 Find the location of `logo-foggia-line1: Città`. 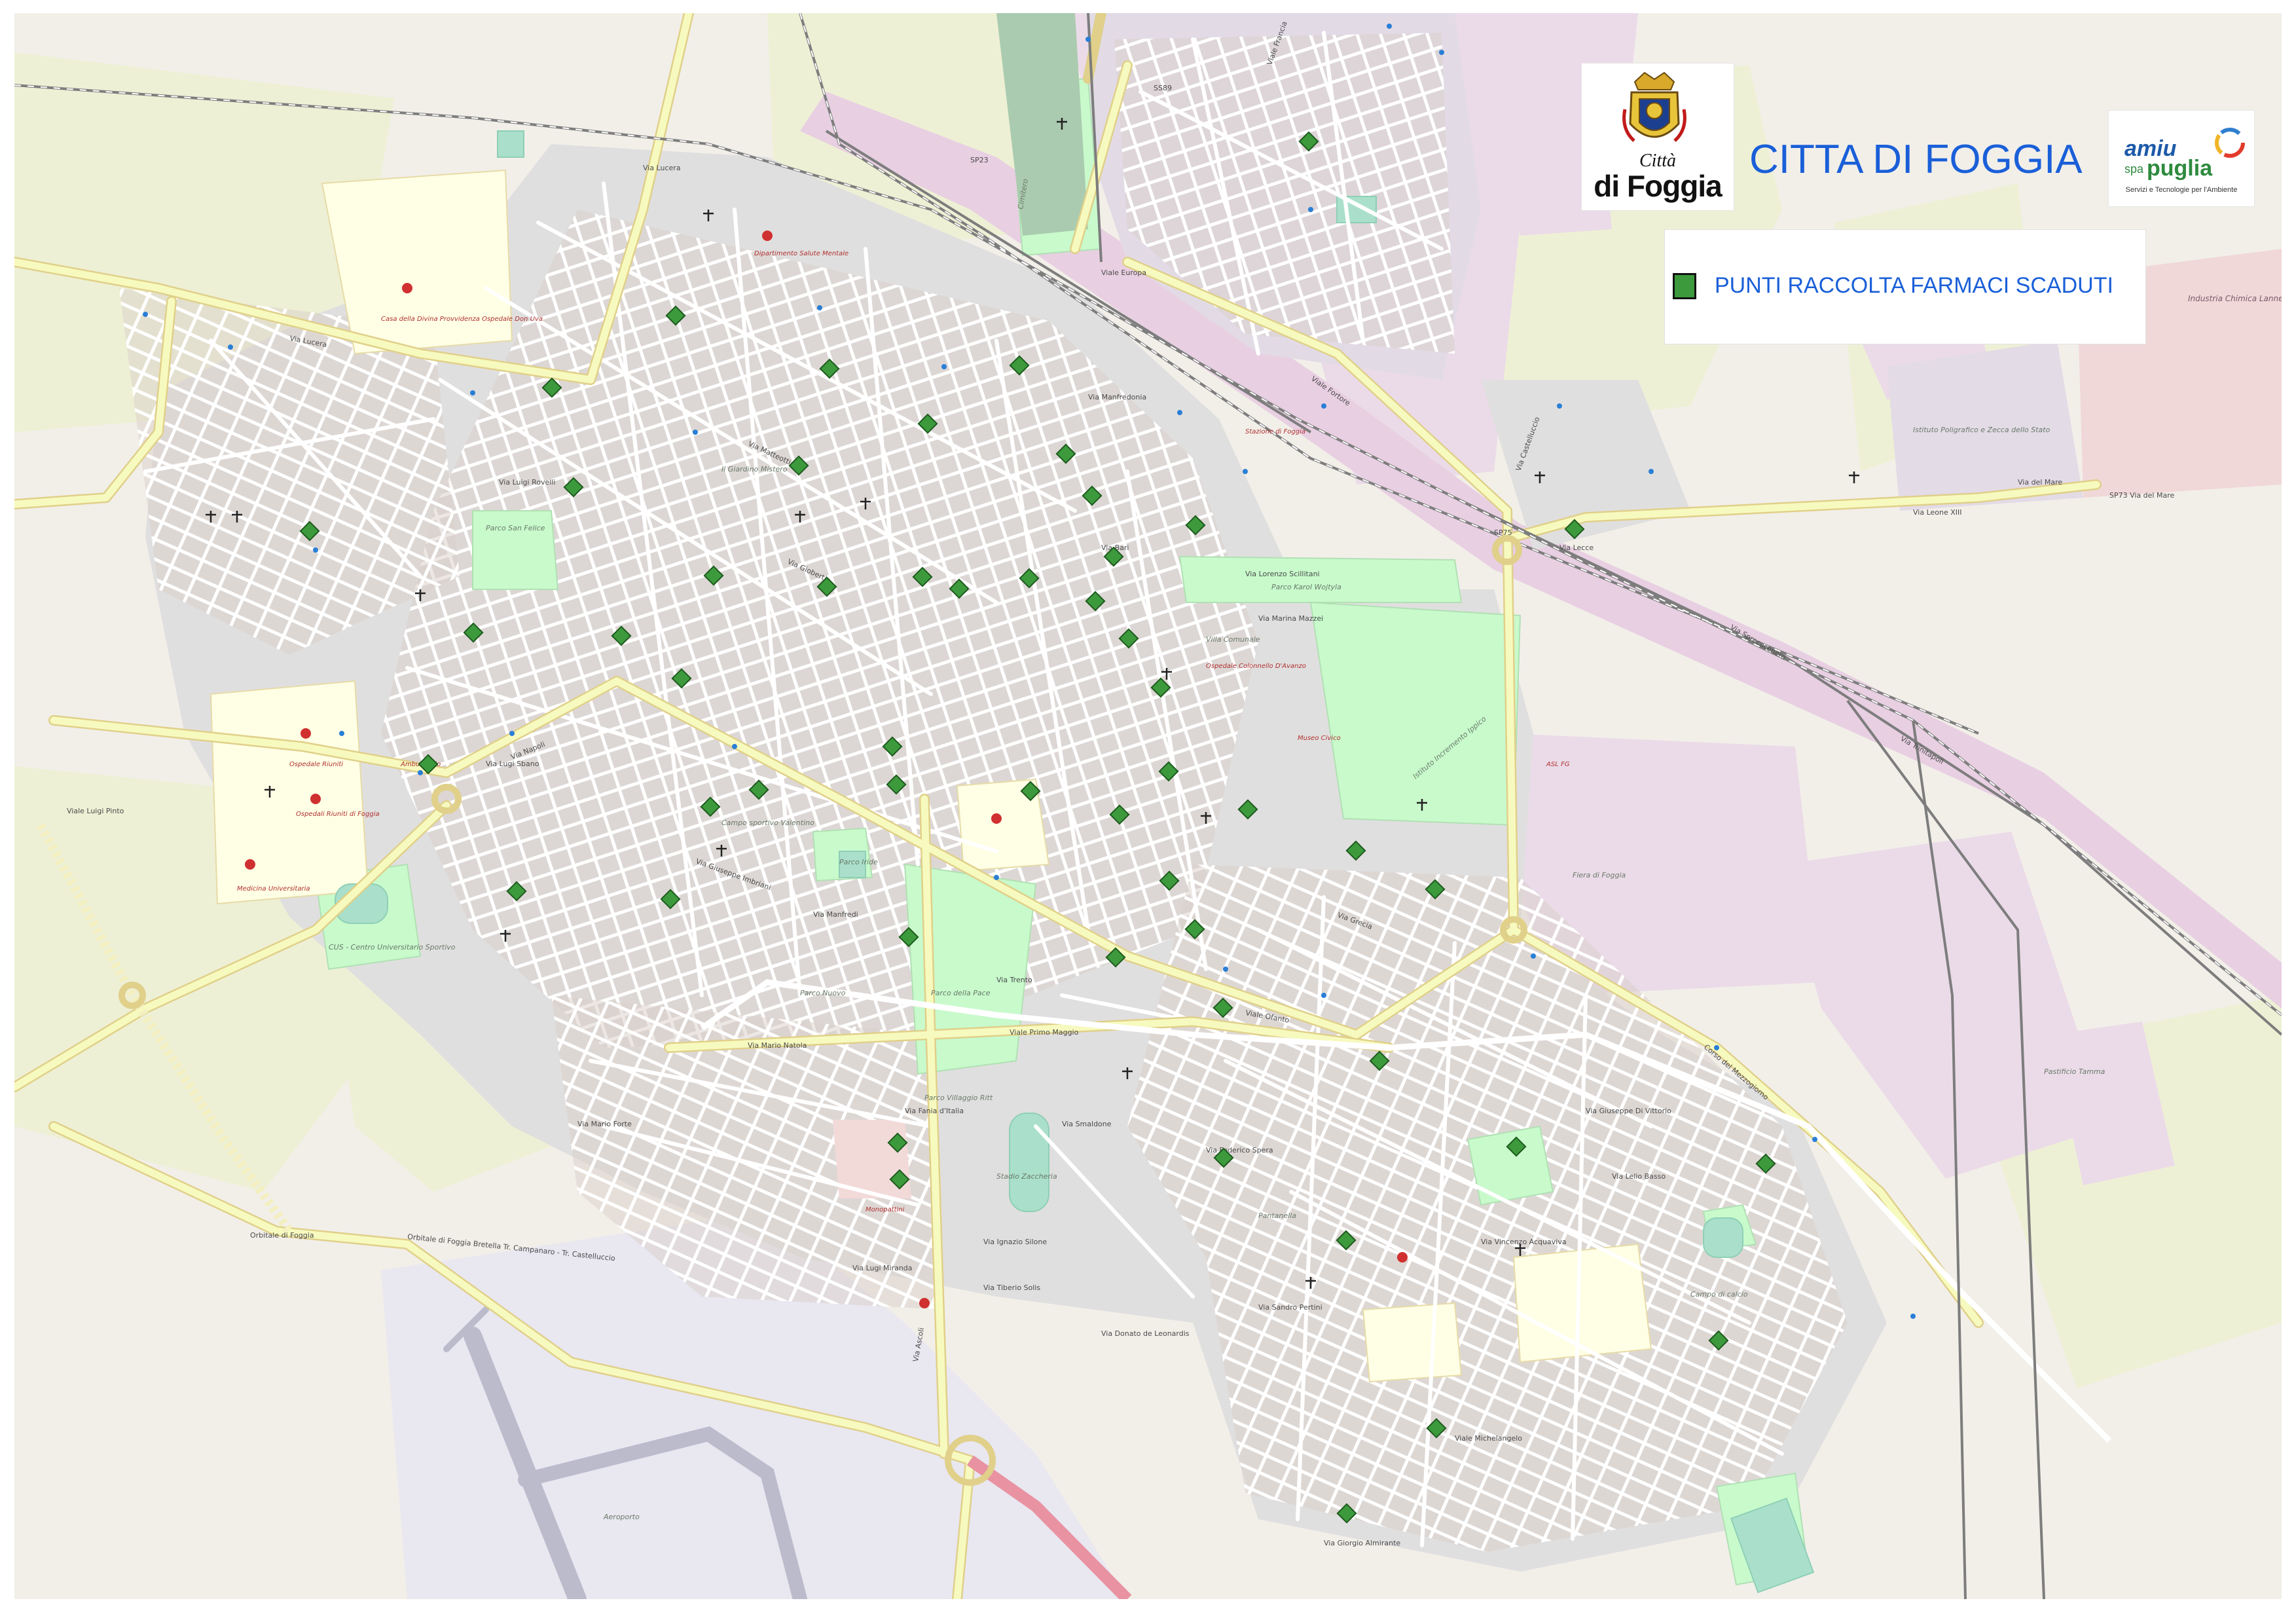

logo-foggia-line1: Città is located at coordinates (1657, 161).